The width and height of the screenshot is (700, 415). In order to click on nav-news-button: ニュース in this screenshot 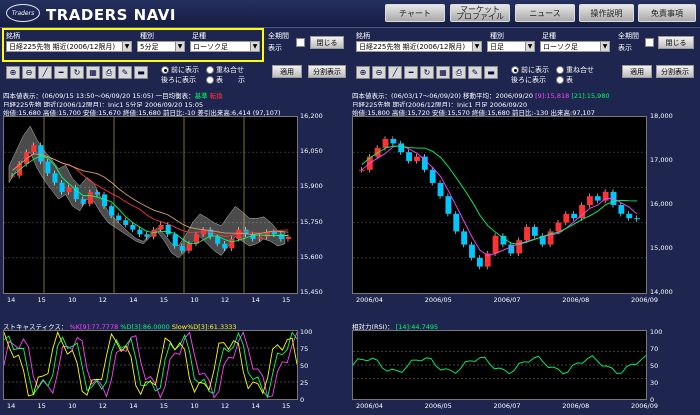, I will do `click(545, 13)`.